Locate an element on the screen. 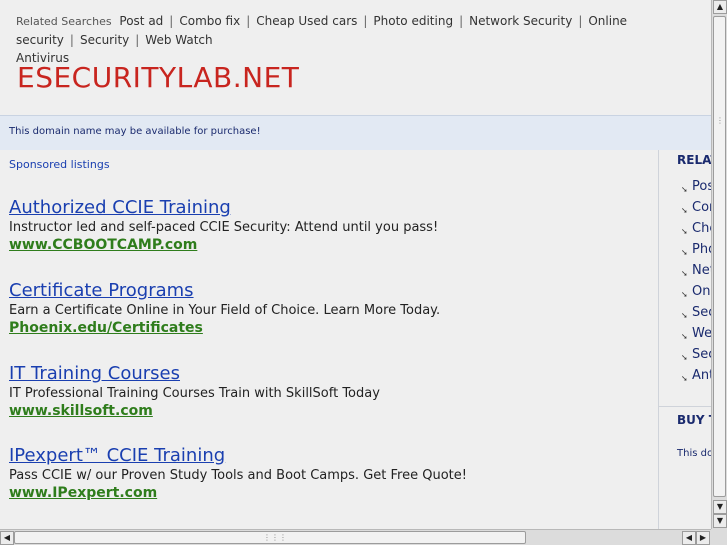 This screenshot has width=727, height=545. ad-url: www.IPexpert.com is located at coordinates (329, 493).